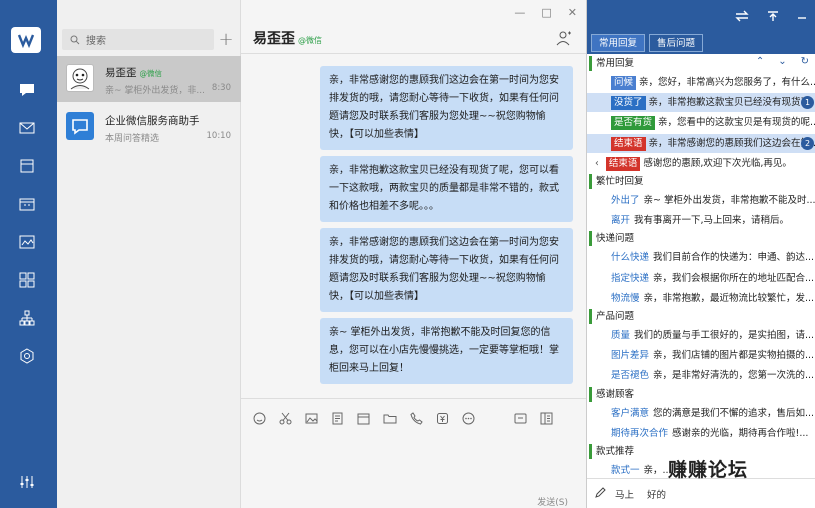 The image size is (815, 508). What do you see at coordinates (552, 501) in the screenshot?
I see `send-button: 发送(S)` at bounding box center [552, 501].